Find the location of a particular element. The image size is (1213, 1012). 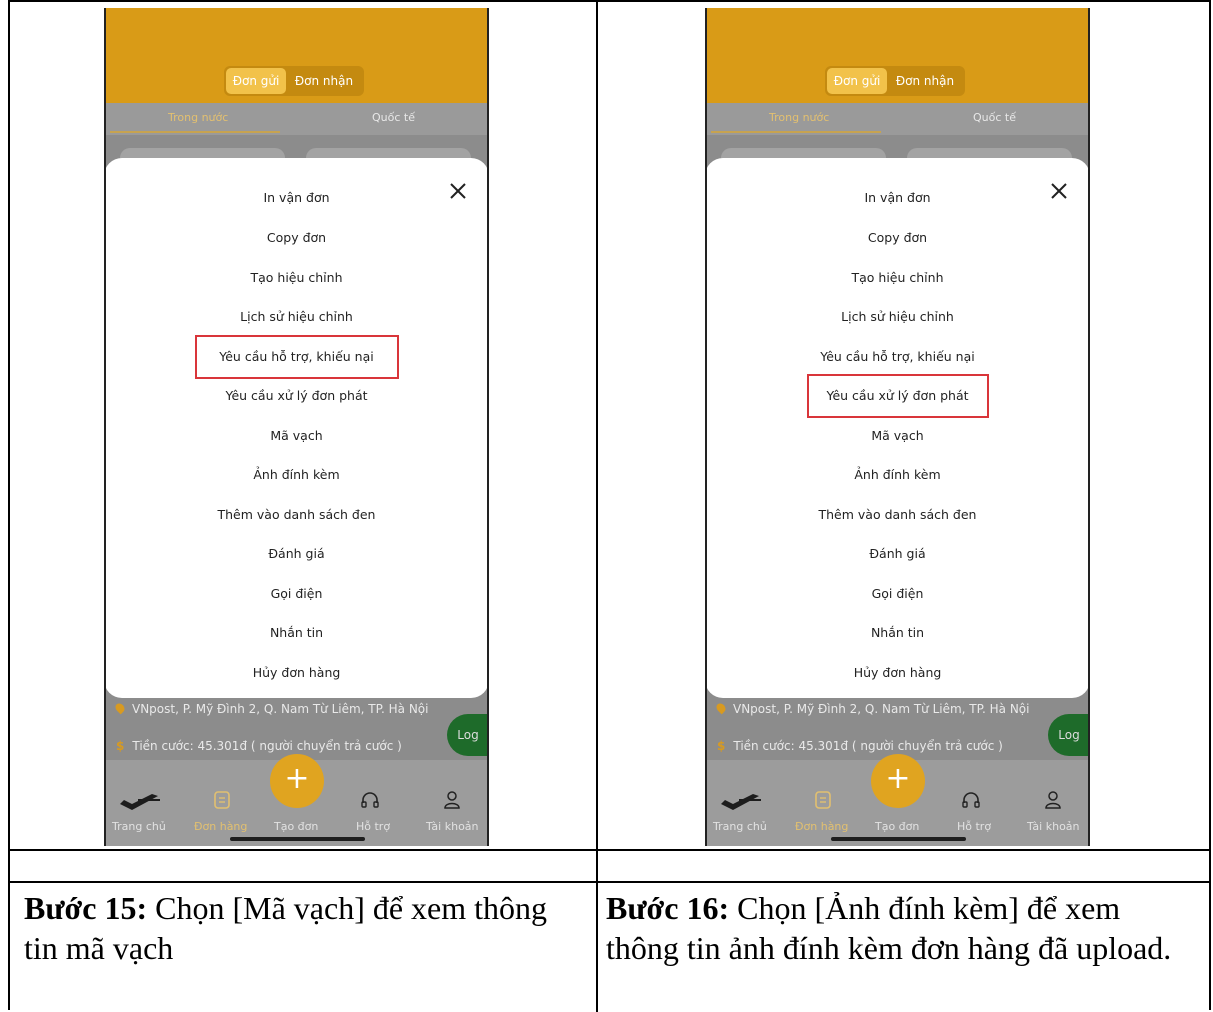

menu-item: Yêu cầu hỗ trợ, khiếu nại is located at coordinates (897, 357).